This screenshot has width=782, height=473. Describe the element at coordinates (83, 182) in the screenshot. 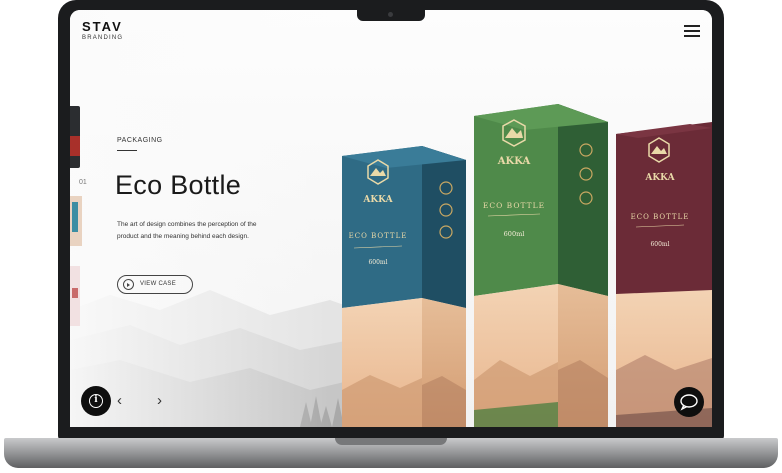

I see `slide-number: 01` at that location.